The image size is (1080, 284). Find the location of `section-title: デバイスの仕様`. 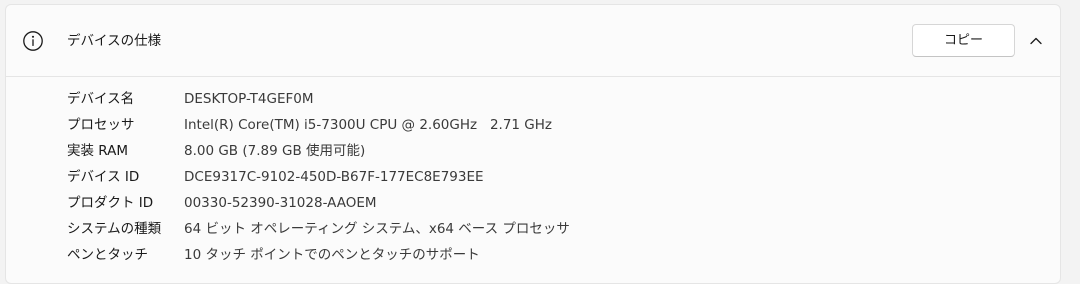

section-title: デバイスの仕様 is located at coordinates (114, 41).